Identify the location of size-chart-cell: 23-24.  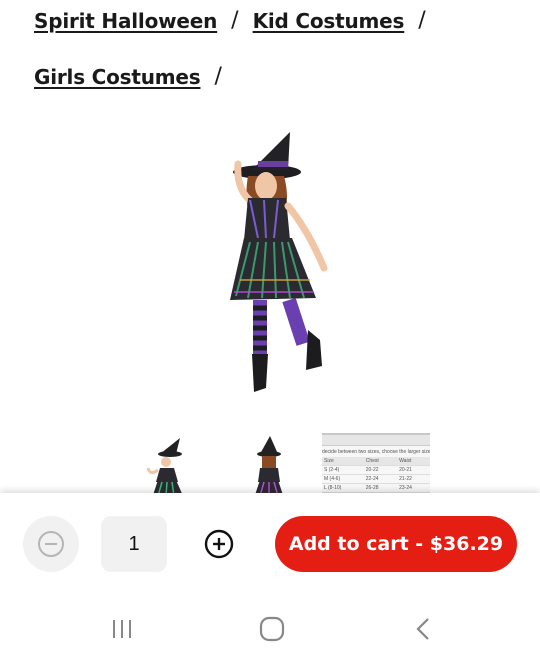
(413, 488).